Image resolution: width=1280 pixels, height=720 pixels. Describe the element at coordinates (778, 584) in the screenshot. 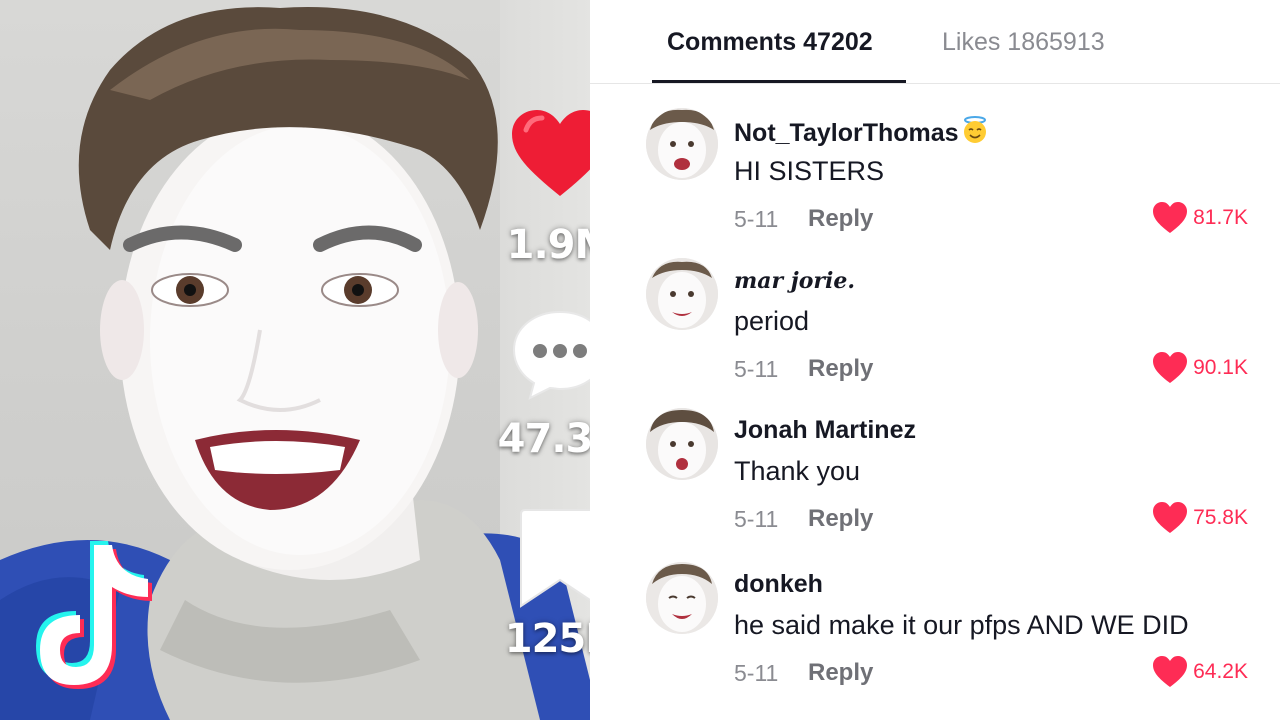

I see `comment-username: donkeh` at that location.